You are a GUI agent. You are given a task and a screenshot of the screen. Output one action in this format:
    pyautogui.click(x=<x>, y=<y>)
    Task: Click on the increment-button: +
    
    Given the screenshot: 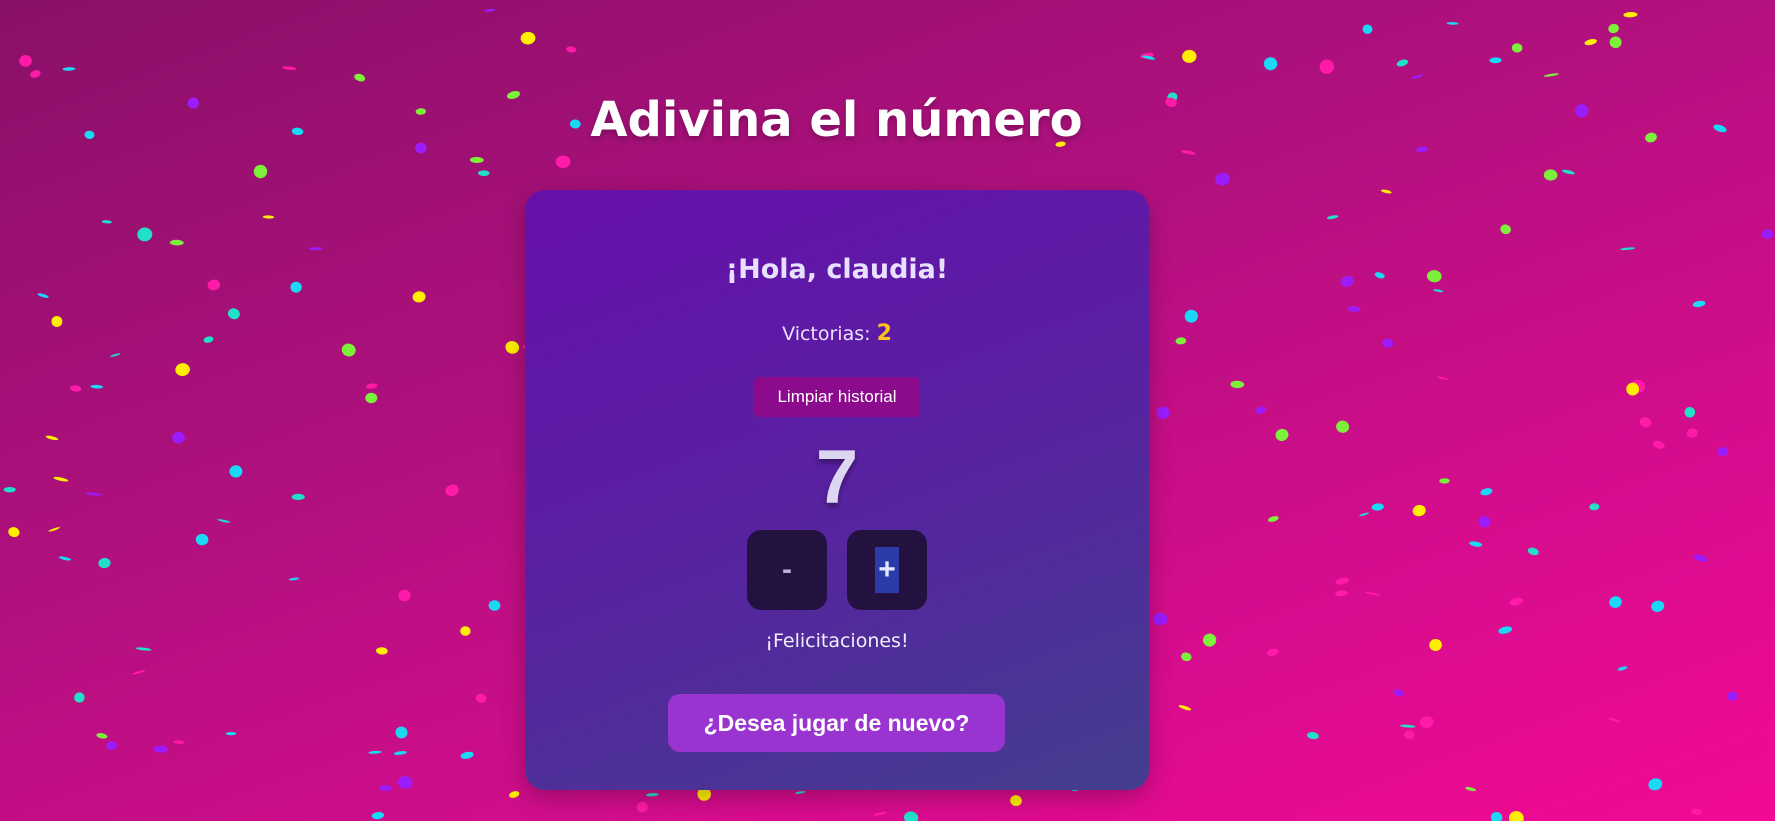 What is the action you would take?
    pyautogui.click(x=887, y=570)
    